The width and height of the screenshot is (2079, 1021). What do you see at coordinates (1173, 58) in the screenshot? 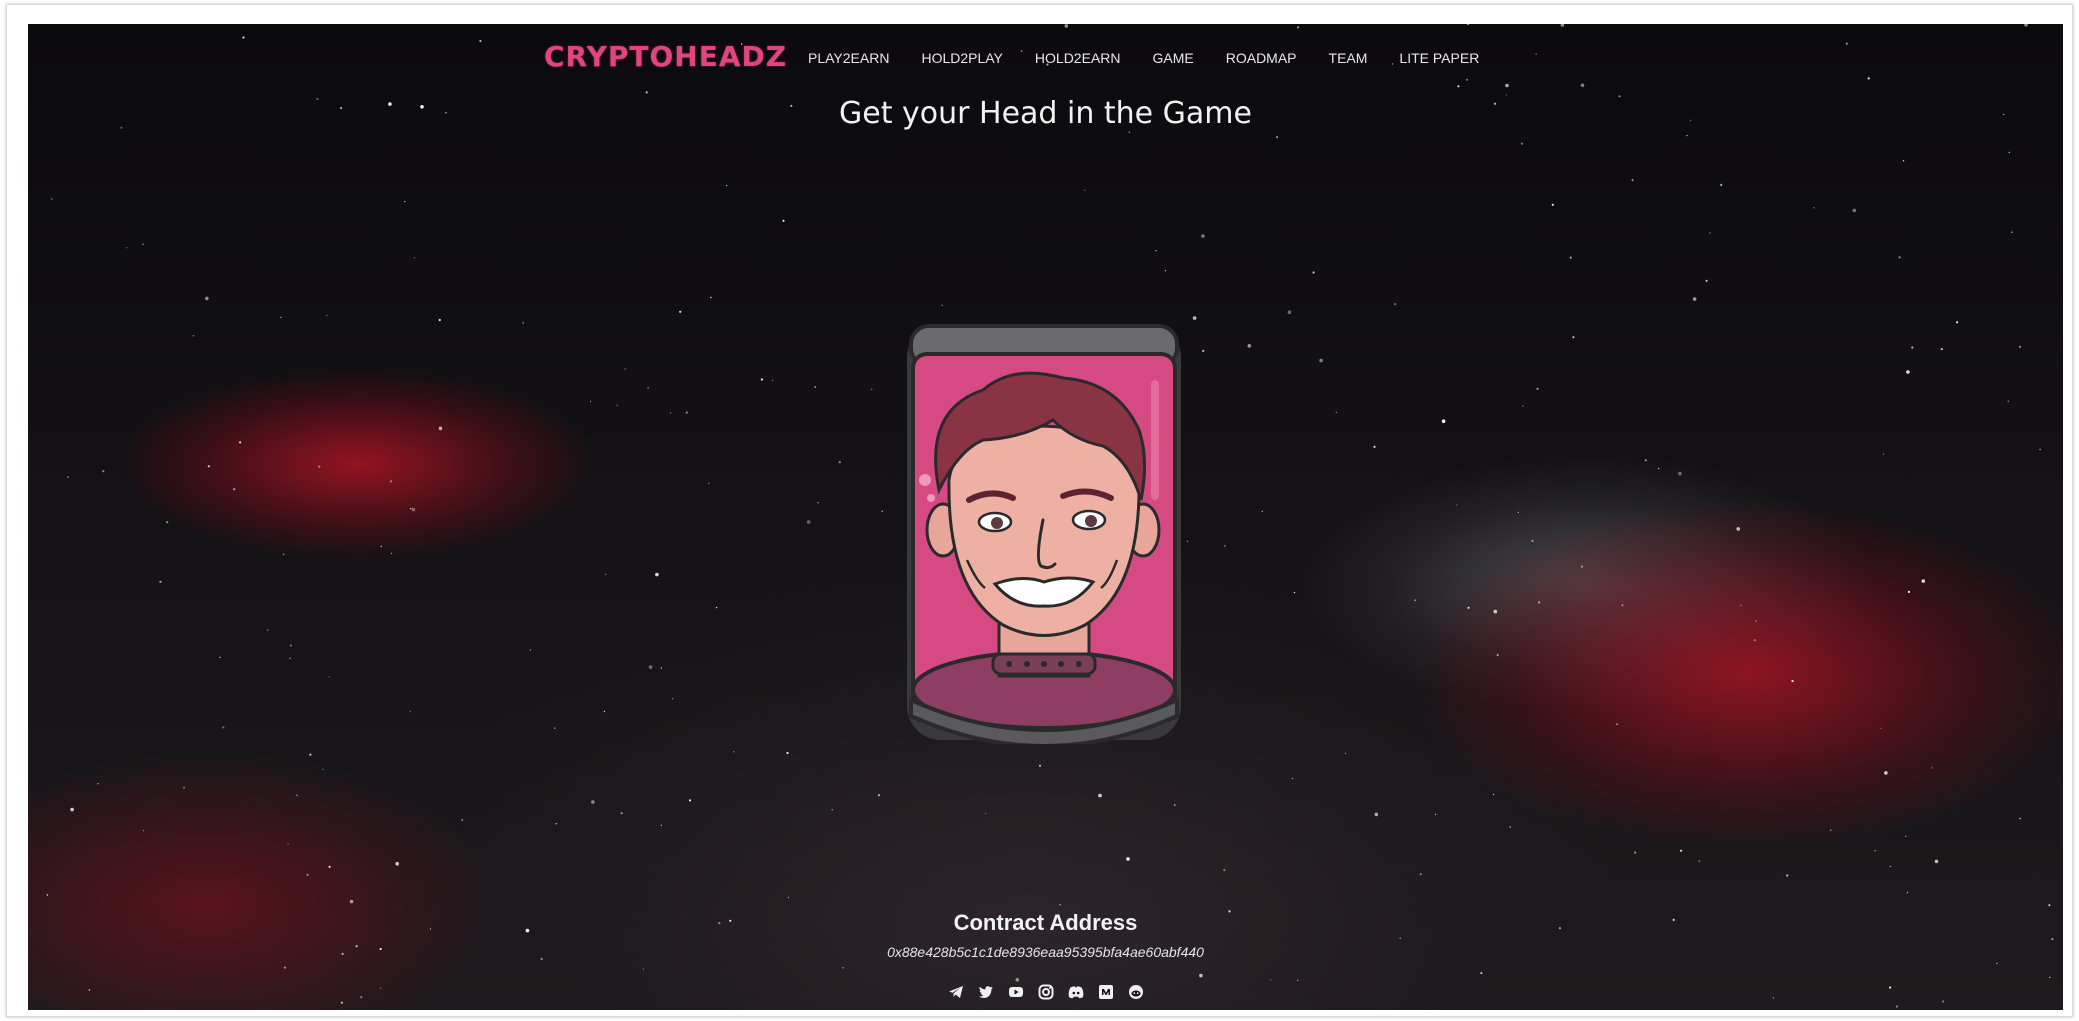
I see `nav-item-game: GAME` at bounding box center [1173, 58].